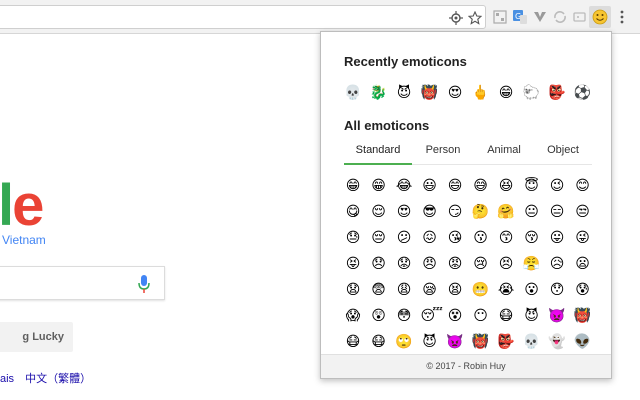 This screenshot has width=640, height=400. I want to click on emoticon-cell: 👽, so click(583, 342).